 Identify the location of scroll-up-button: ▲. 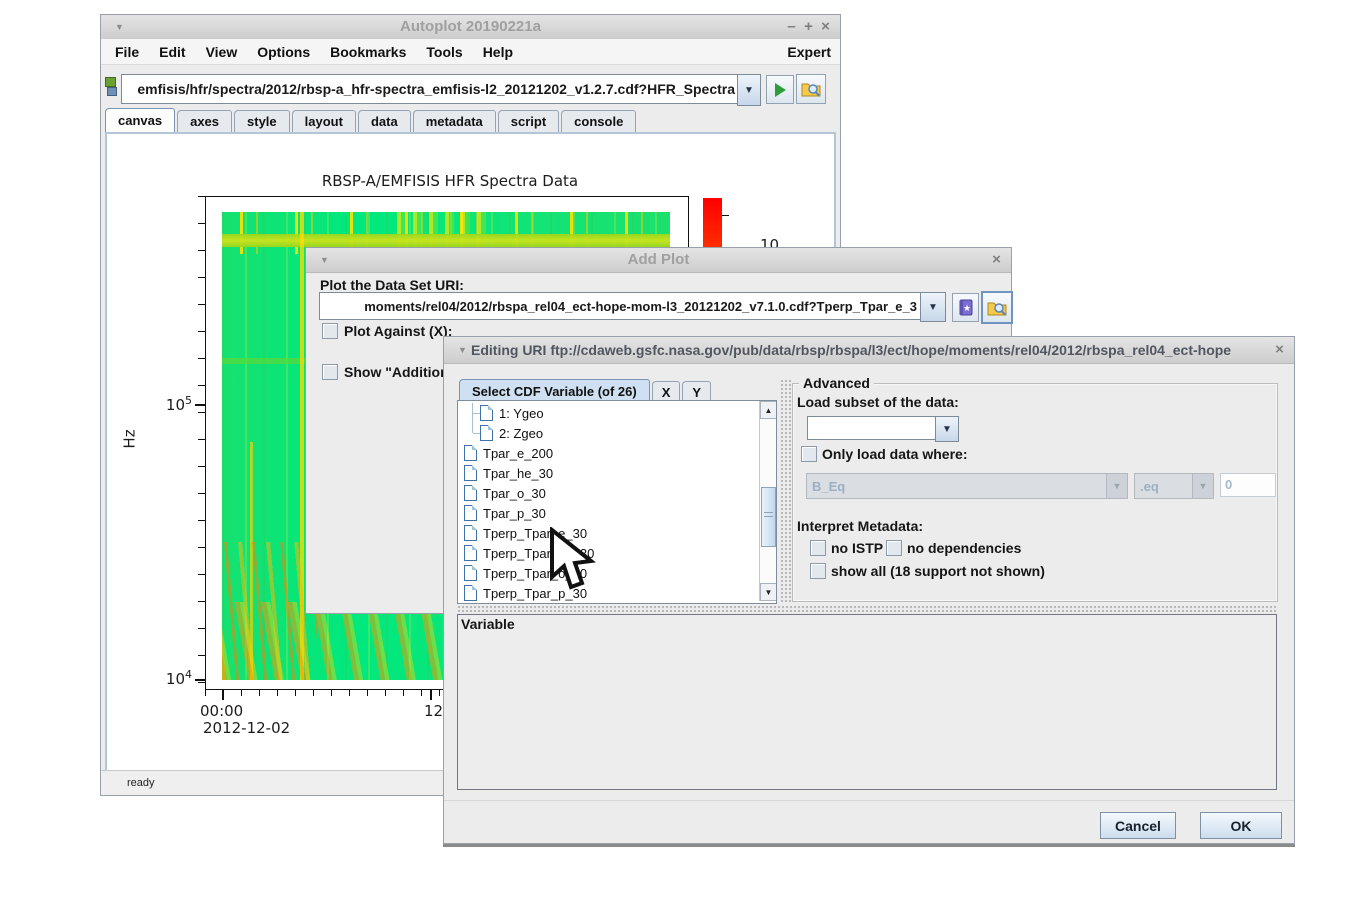
(768, 410).